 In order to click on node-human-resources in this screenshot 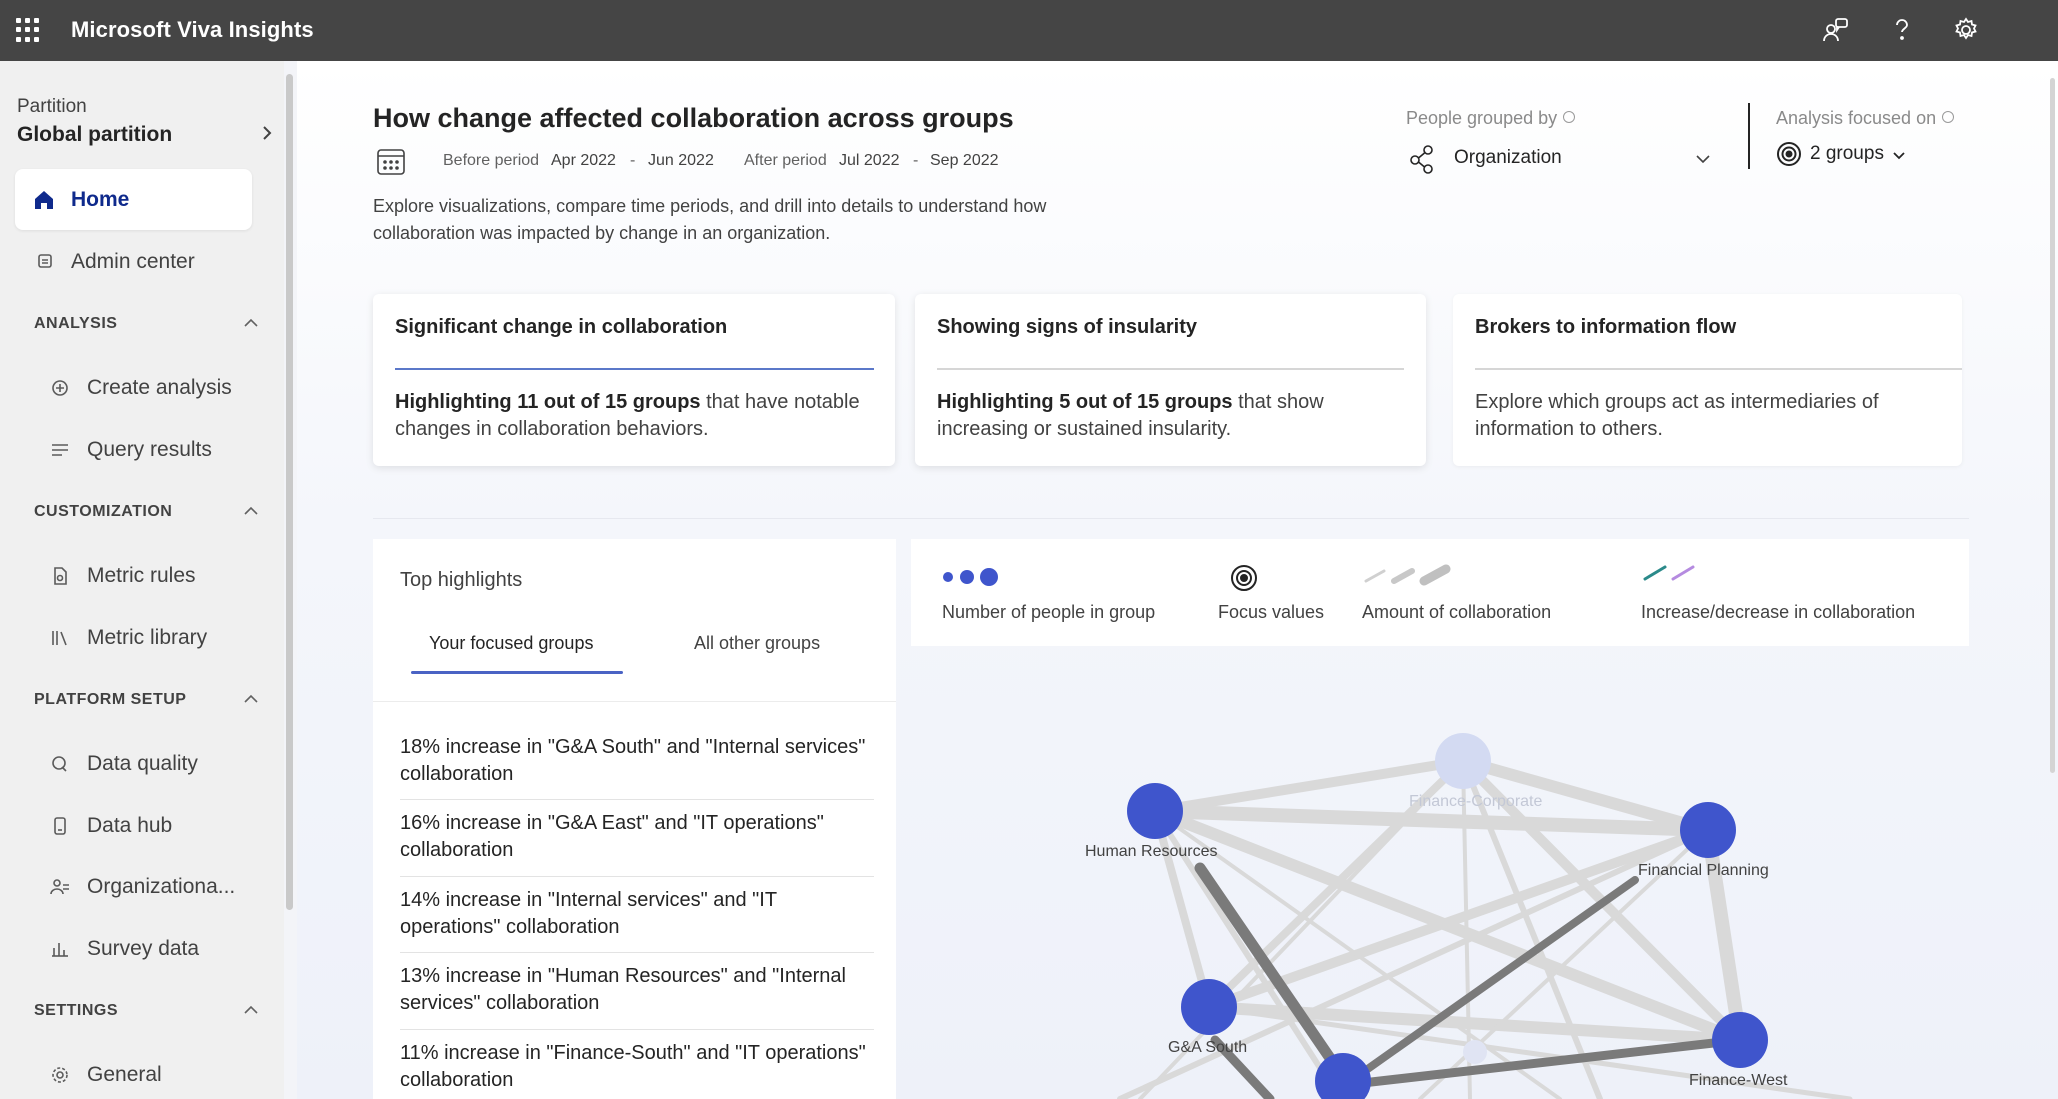, I will do `click(1155, 811)`.